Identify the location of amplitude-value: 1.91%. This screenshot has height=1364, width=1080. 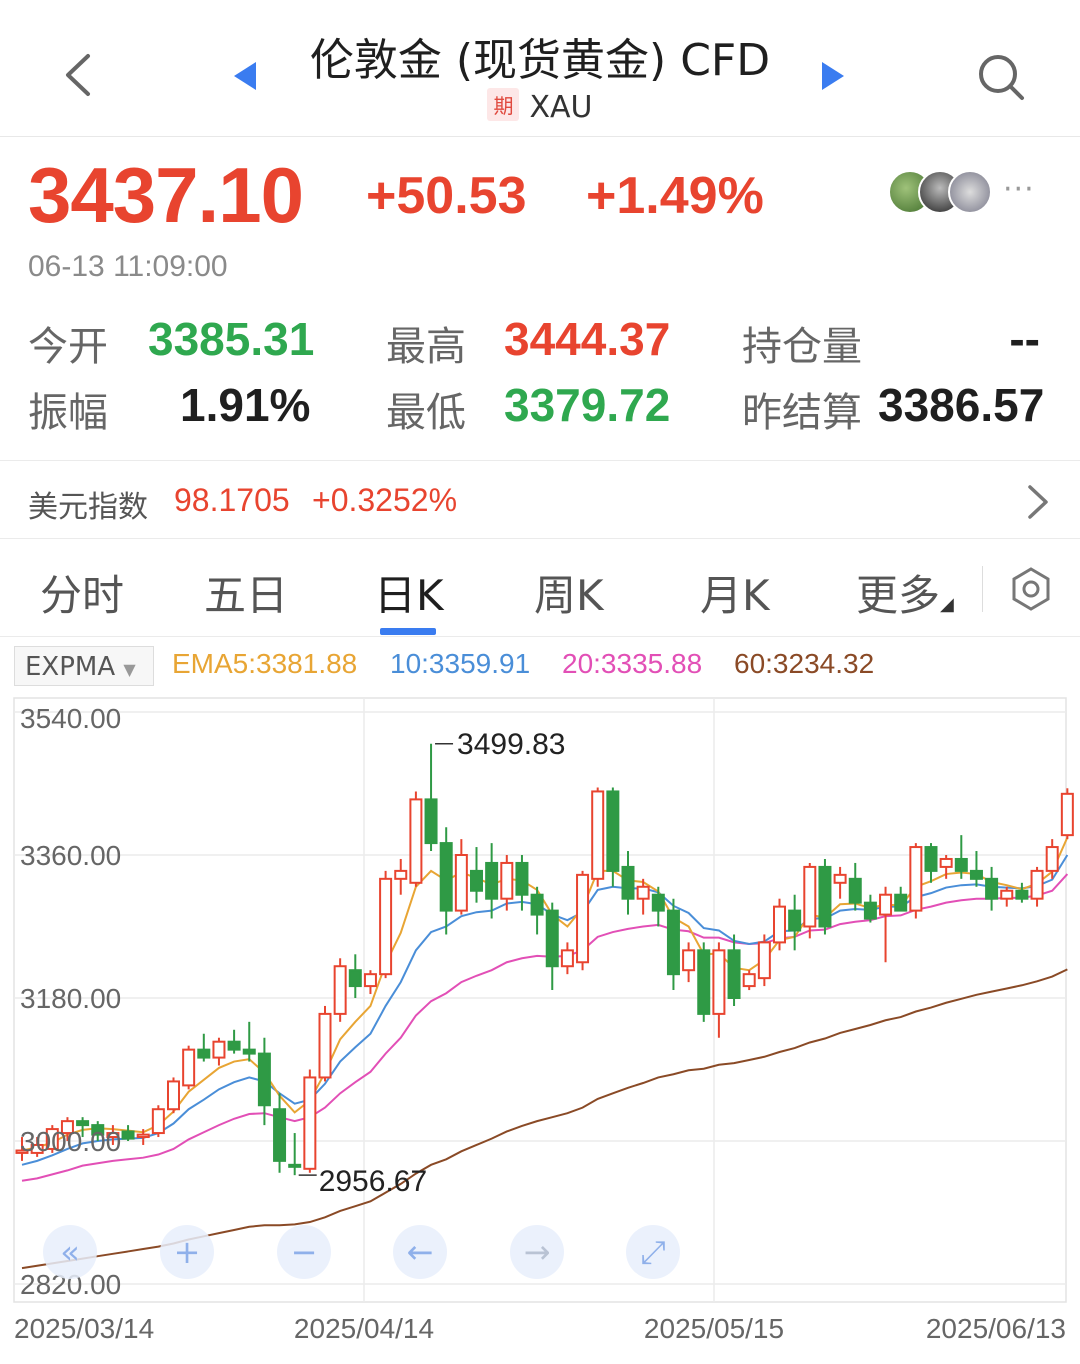
(245, 405).